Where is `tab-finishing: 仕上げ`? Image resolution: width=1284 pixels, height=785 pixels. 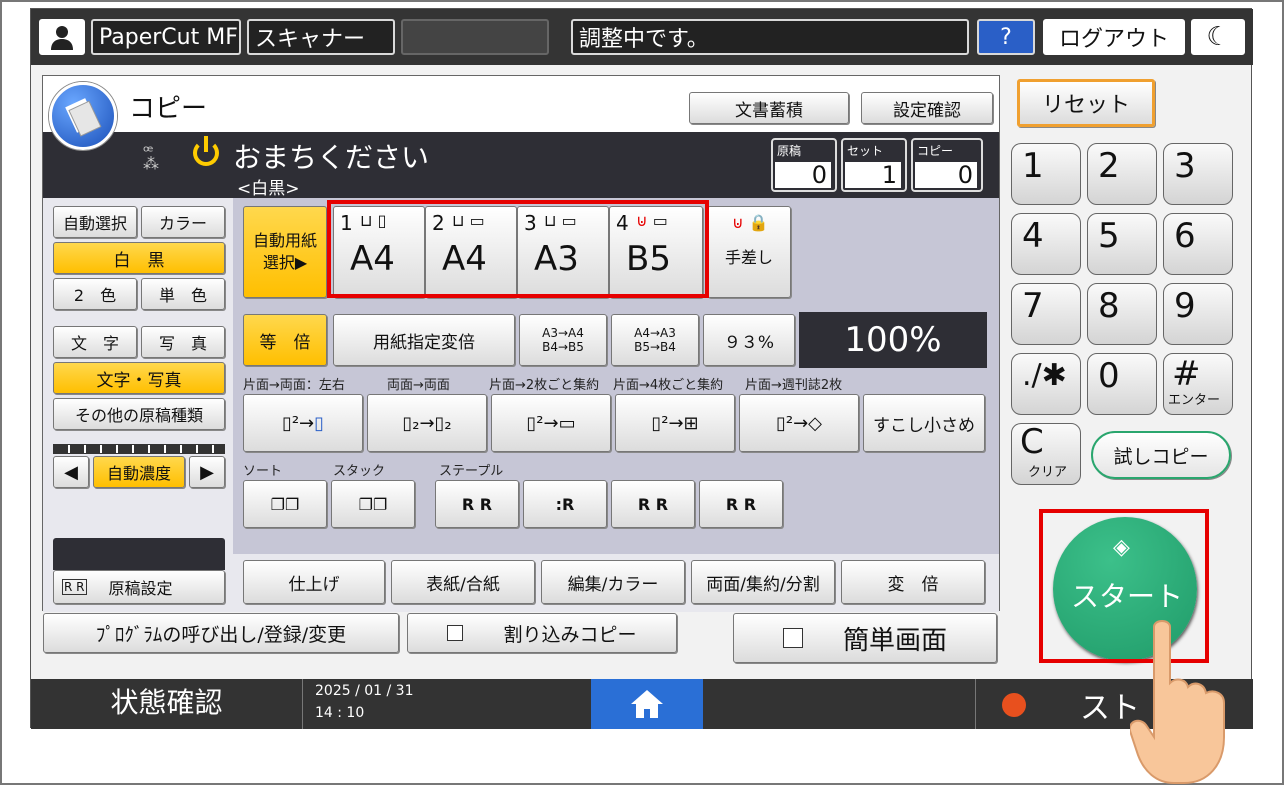 tab-finishing: 仕上げ is located at coordinates (314, 582).